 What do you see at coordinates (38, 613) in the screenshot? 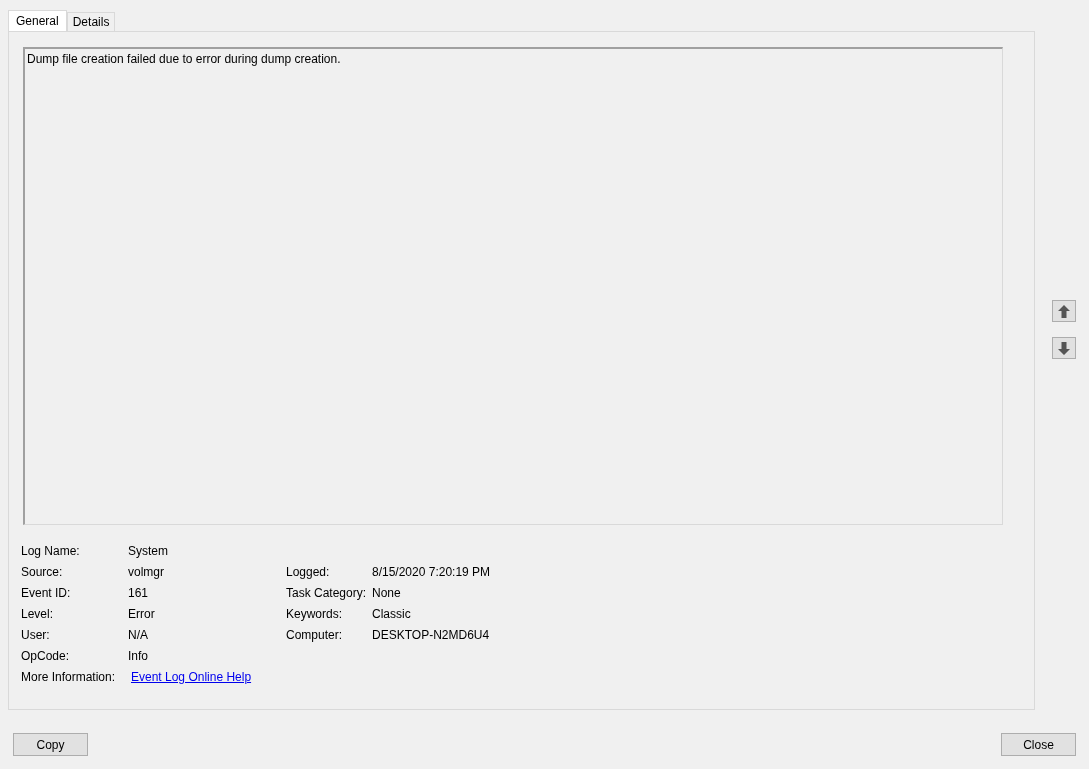
I see `property-label: Level:` at bounding box center [38, 613].